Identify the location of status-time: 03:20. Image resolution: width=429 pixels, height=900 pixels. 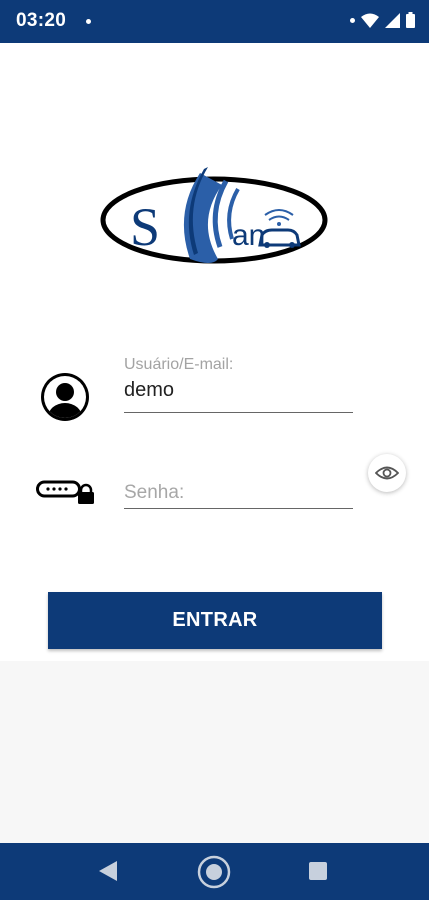
(41, 20).